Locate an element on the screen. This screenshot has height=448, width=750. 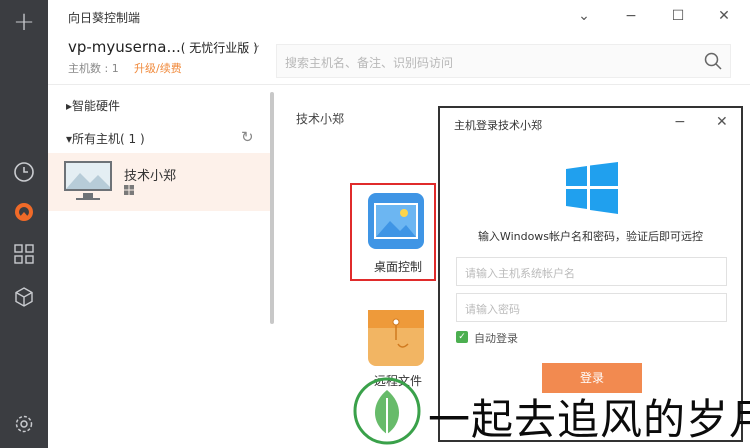
dialog-message: 输入Windows帐户名和密码，验证后即可远控 is located at coordinates (590, 236).